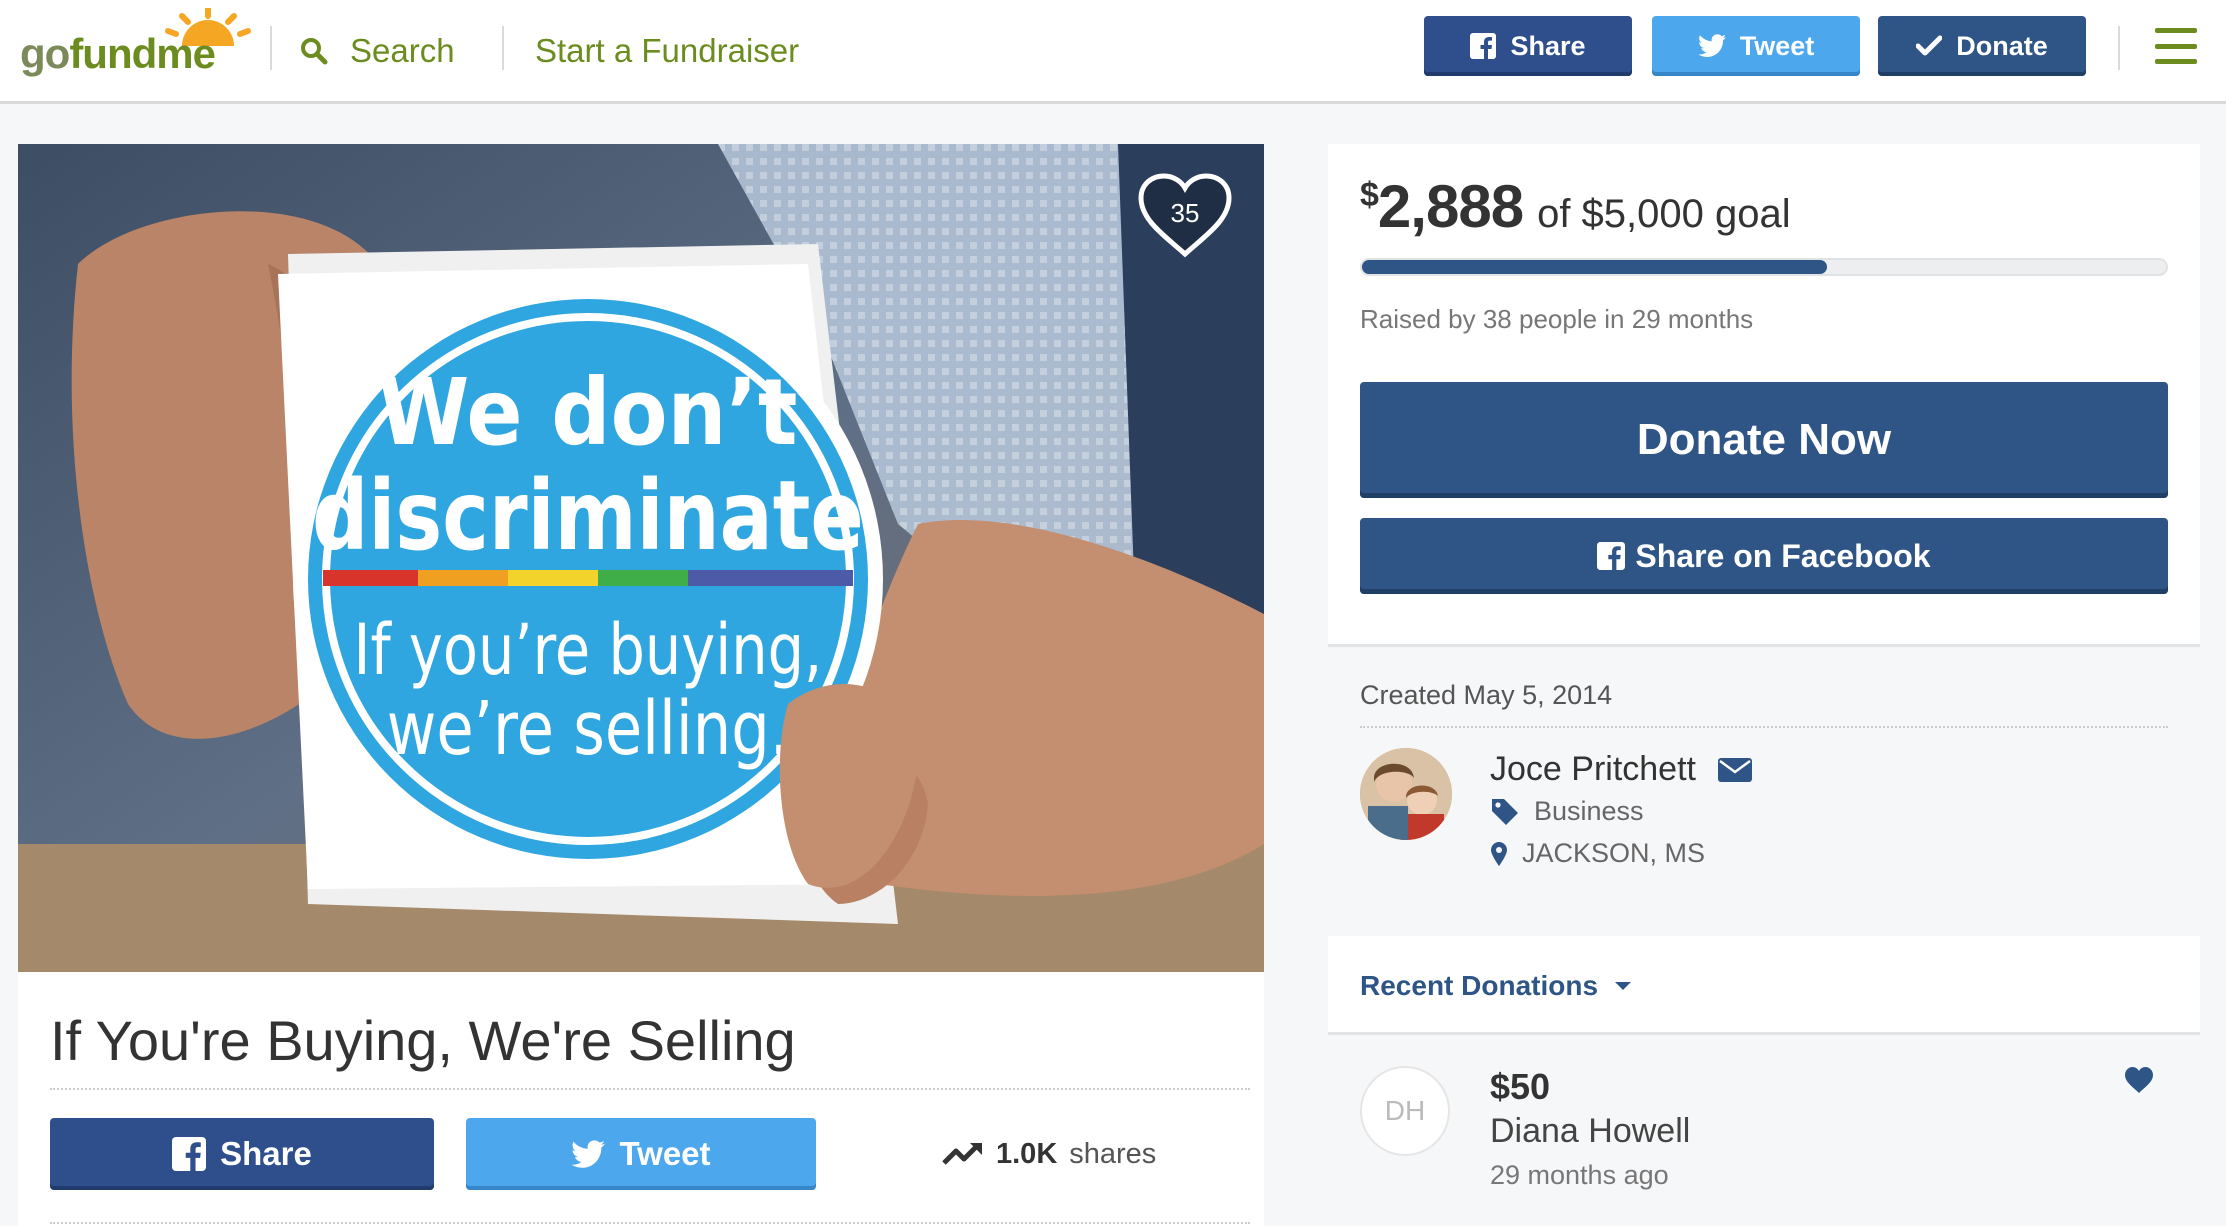  I want to click on raised-summary: $2,888 of $5,000 goal, so click(1575, 206).